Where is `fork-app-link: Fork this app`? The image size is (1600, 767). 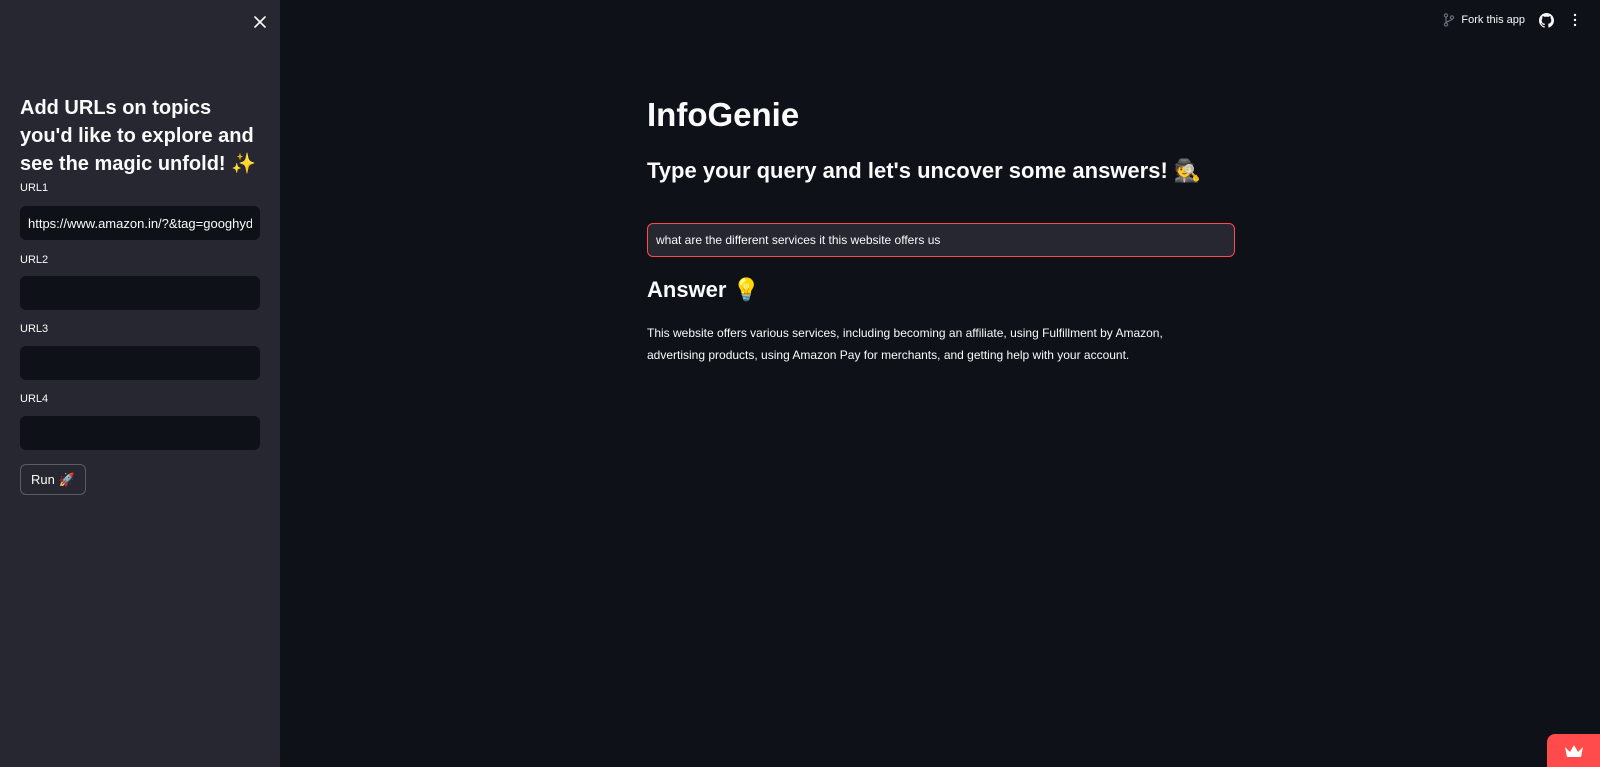 fork-app-link: Fork this app is located at coordinates (1484, 20).